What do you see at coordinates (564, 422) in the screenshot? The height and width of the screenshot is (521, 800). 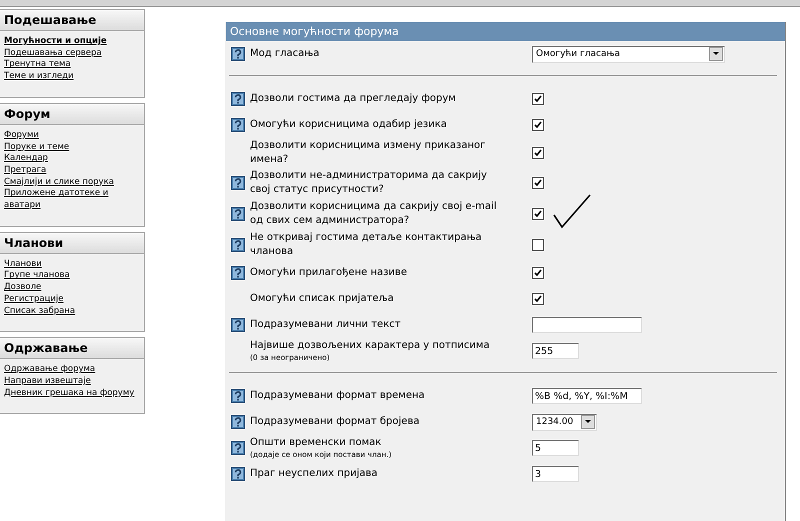 I see `number-format-dropdown: 1234.00` at bounding box center [564, 422].